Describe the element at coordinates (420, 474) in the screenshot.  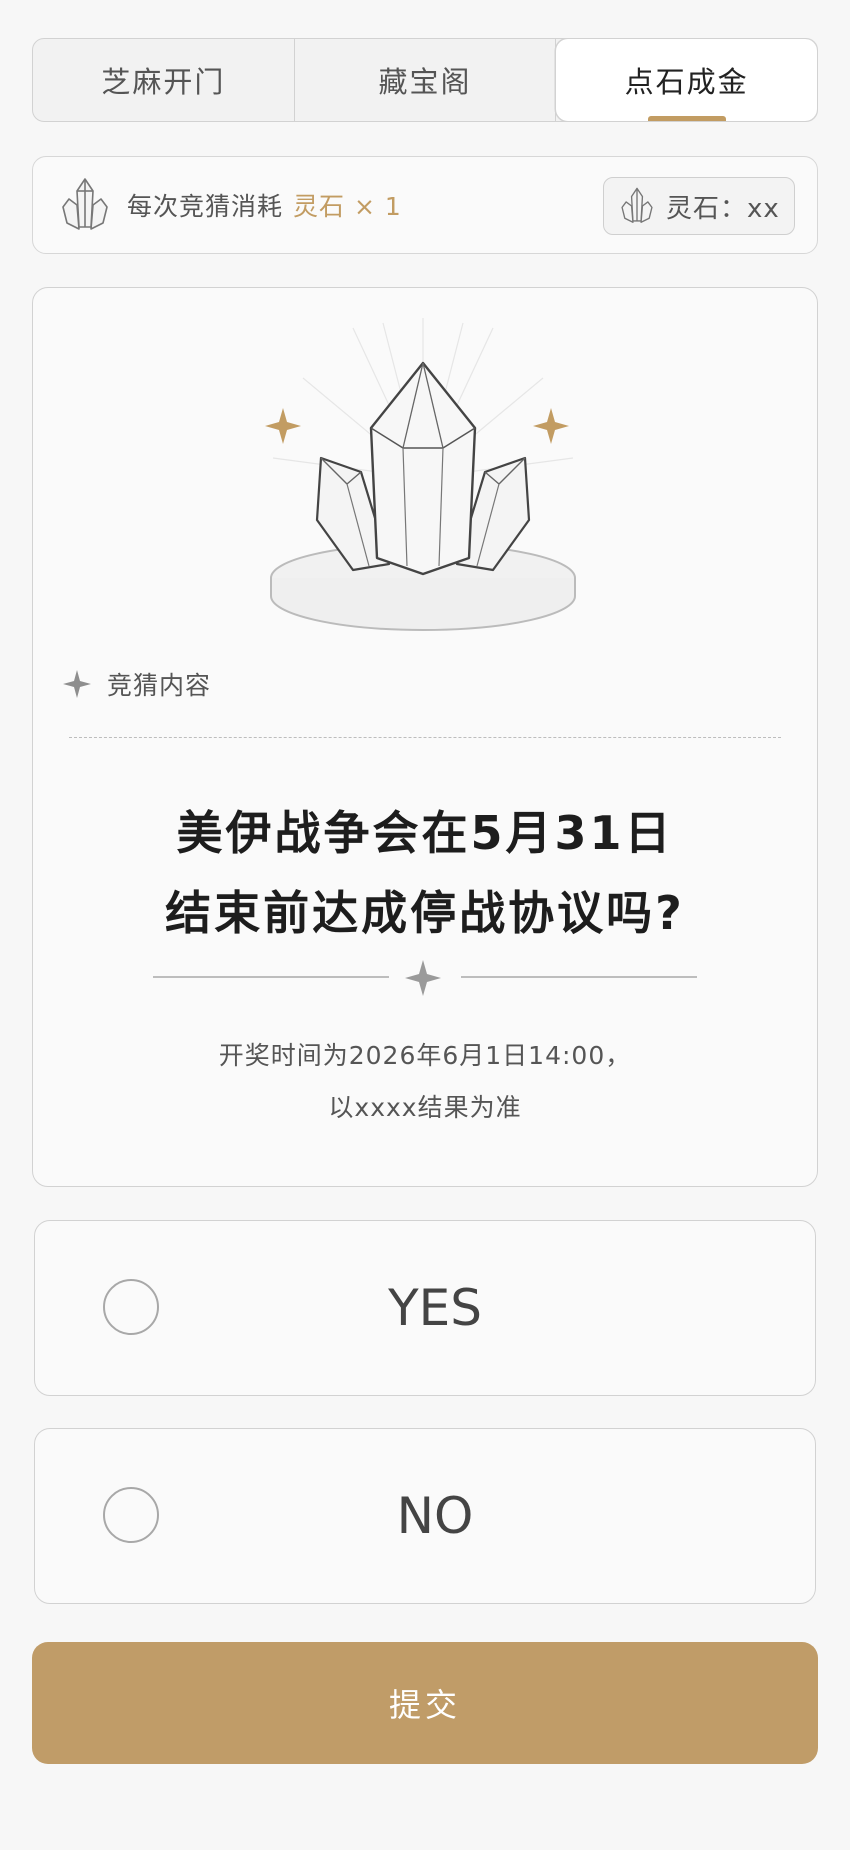
I see `crystal-cluster-illustration` at that location.